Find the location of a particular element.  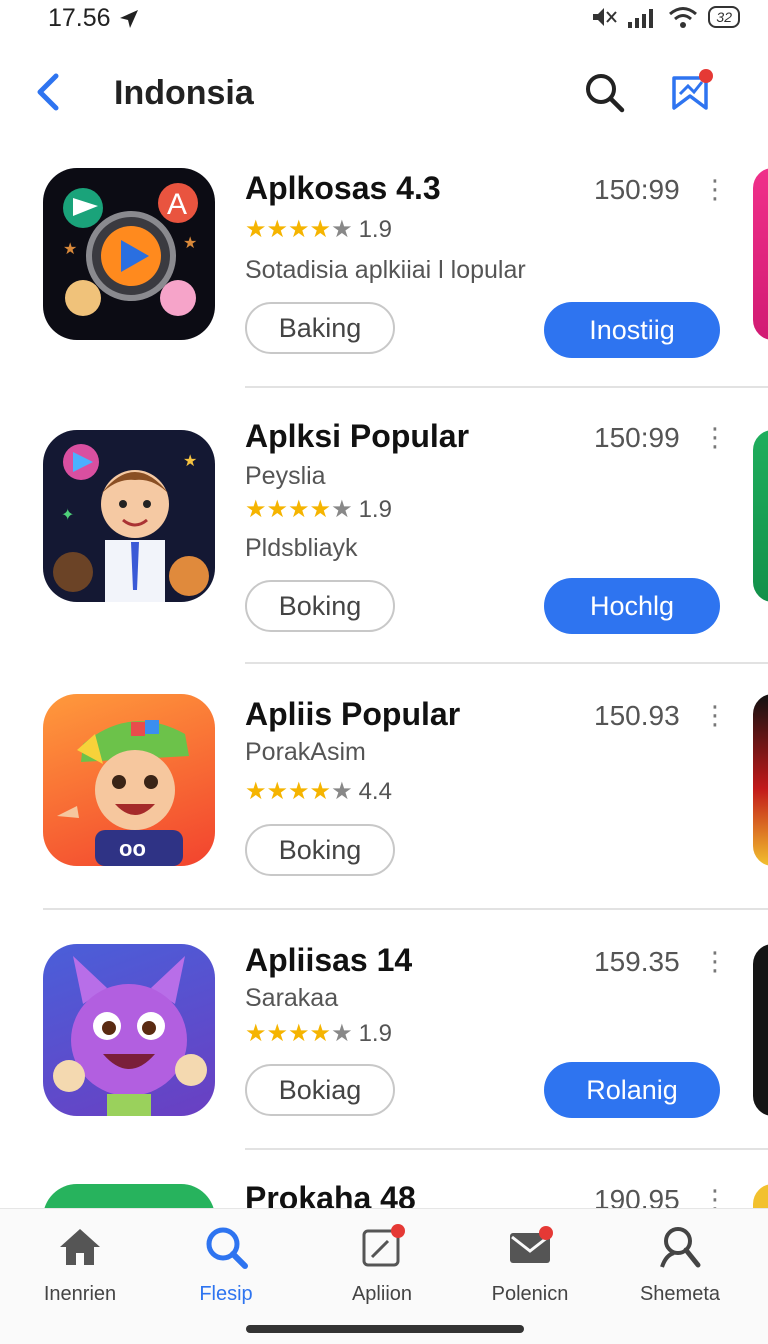

app-name: Apliis Popular is located at coordinates (353, 714).